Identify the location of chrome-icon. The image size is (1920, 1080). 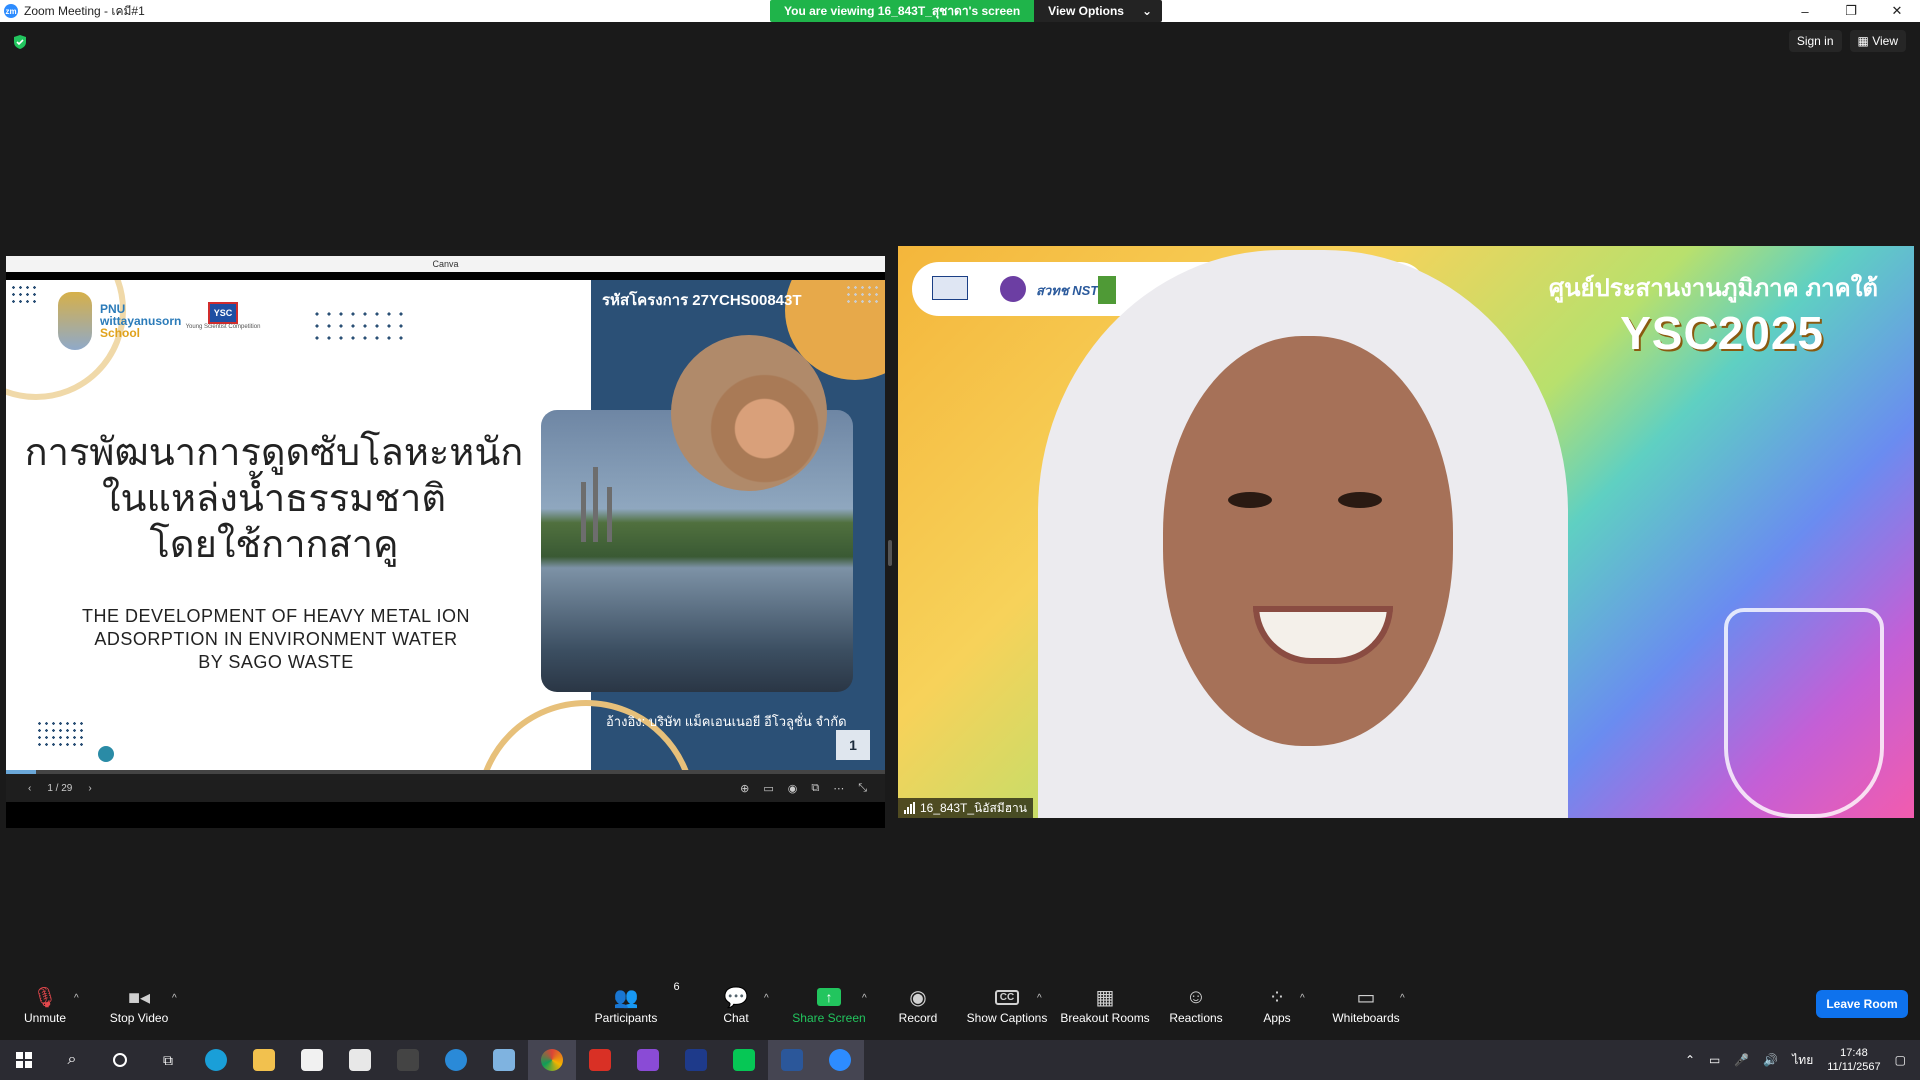
(552, 1060).